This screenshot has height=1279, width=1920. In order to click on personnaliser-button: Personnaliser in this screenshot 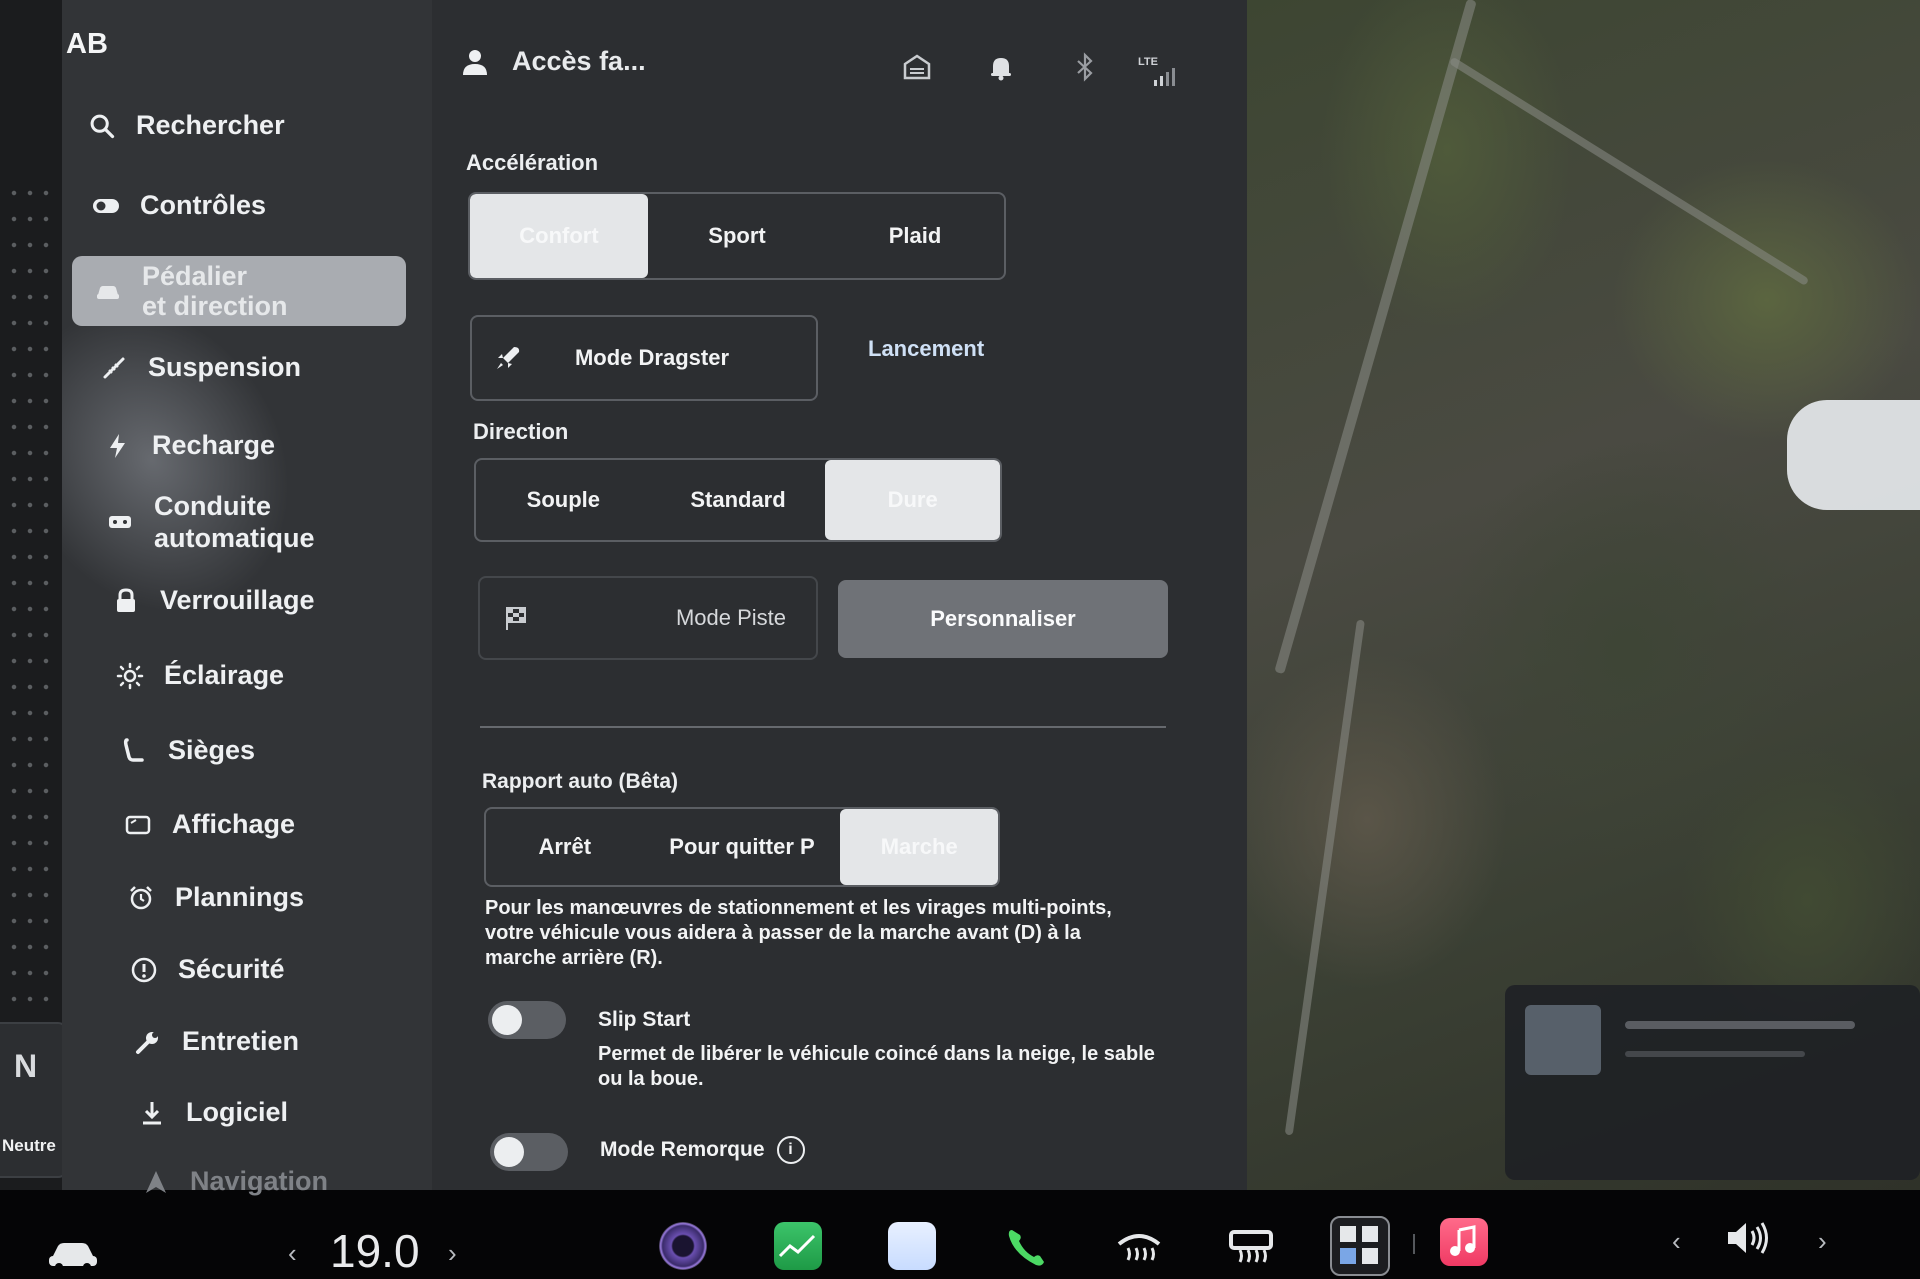, I will do `click(1003, 619)`.